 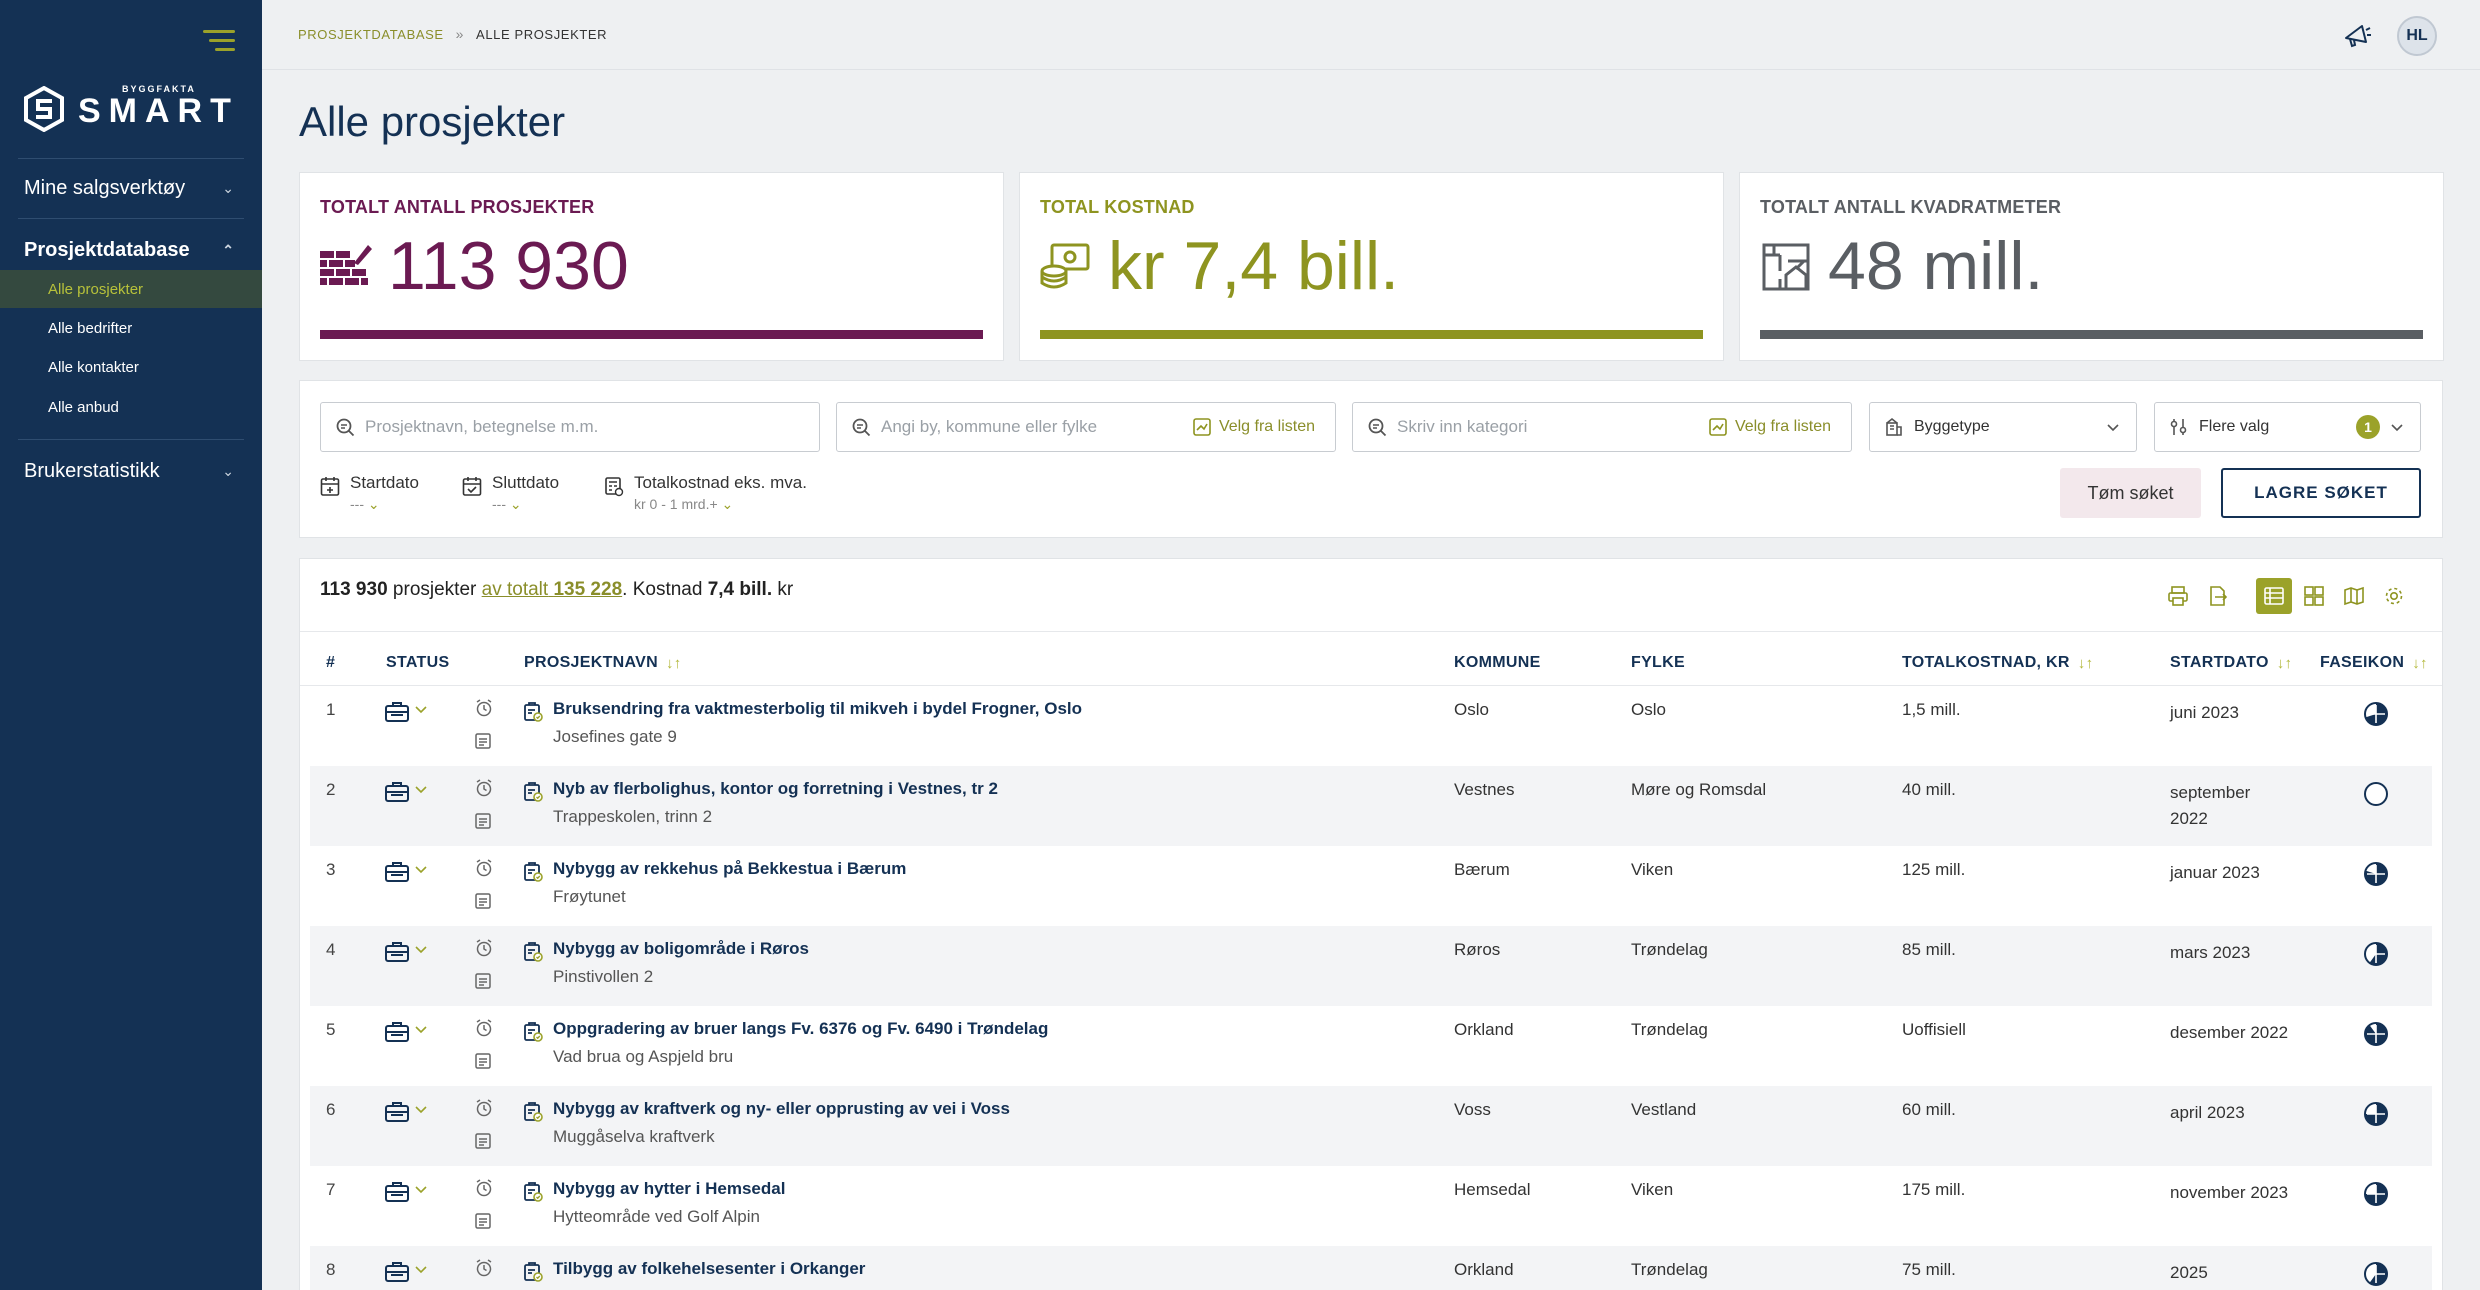 What do you see at coordinates (1553, 427) in the screenshot?
I see `category-input` at bounding box center [1553, 427].